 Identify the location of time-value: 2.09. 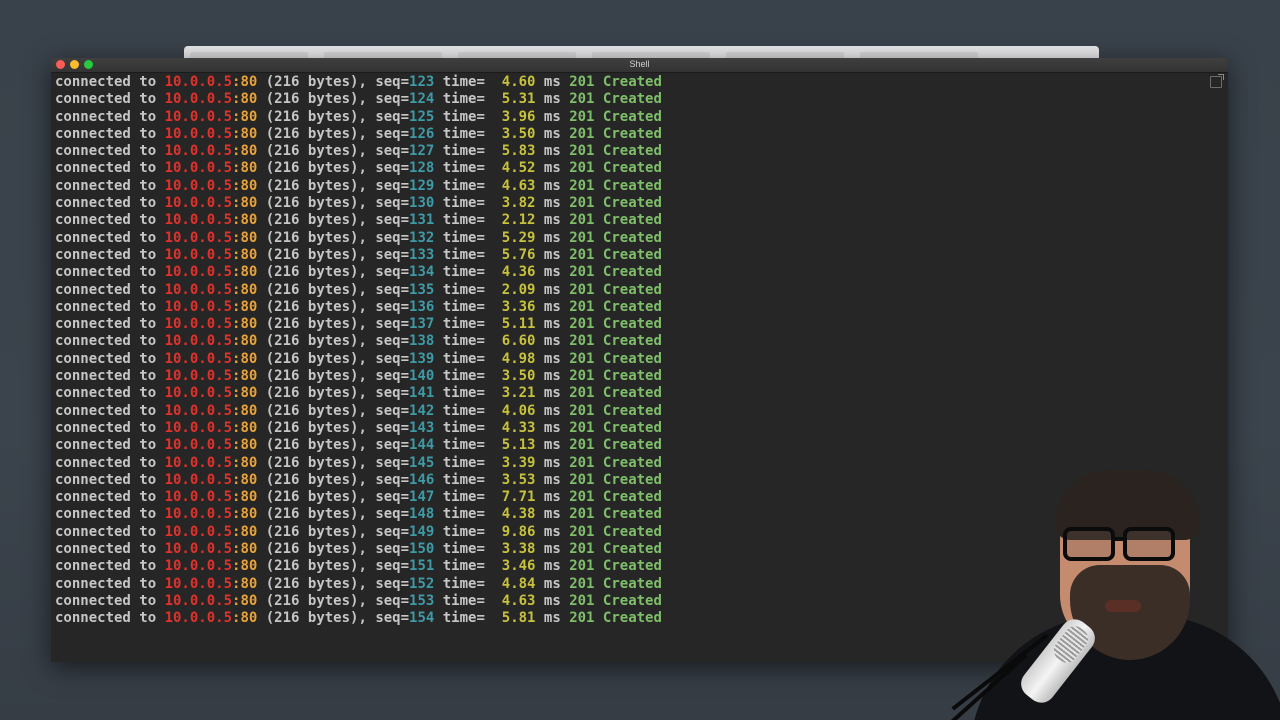
(518, 289).